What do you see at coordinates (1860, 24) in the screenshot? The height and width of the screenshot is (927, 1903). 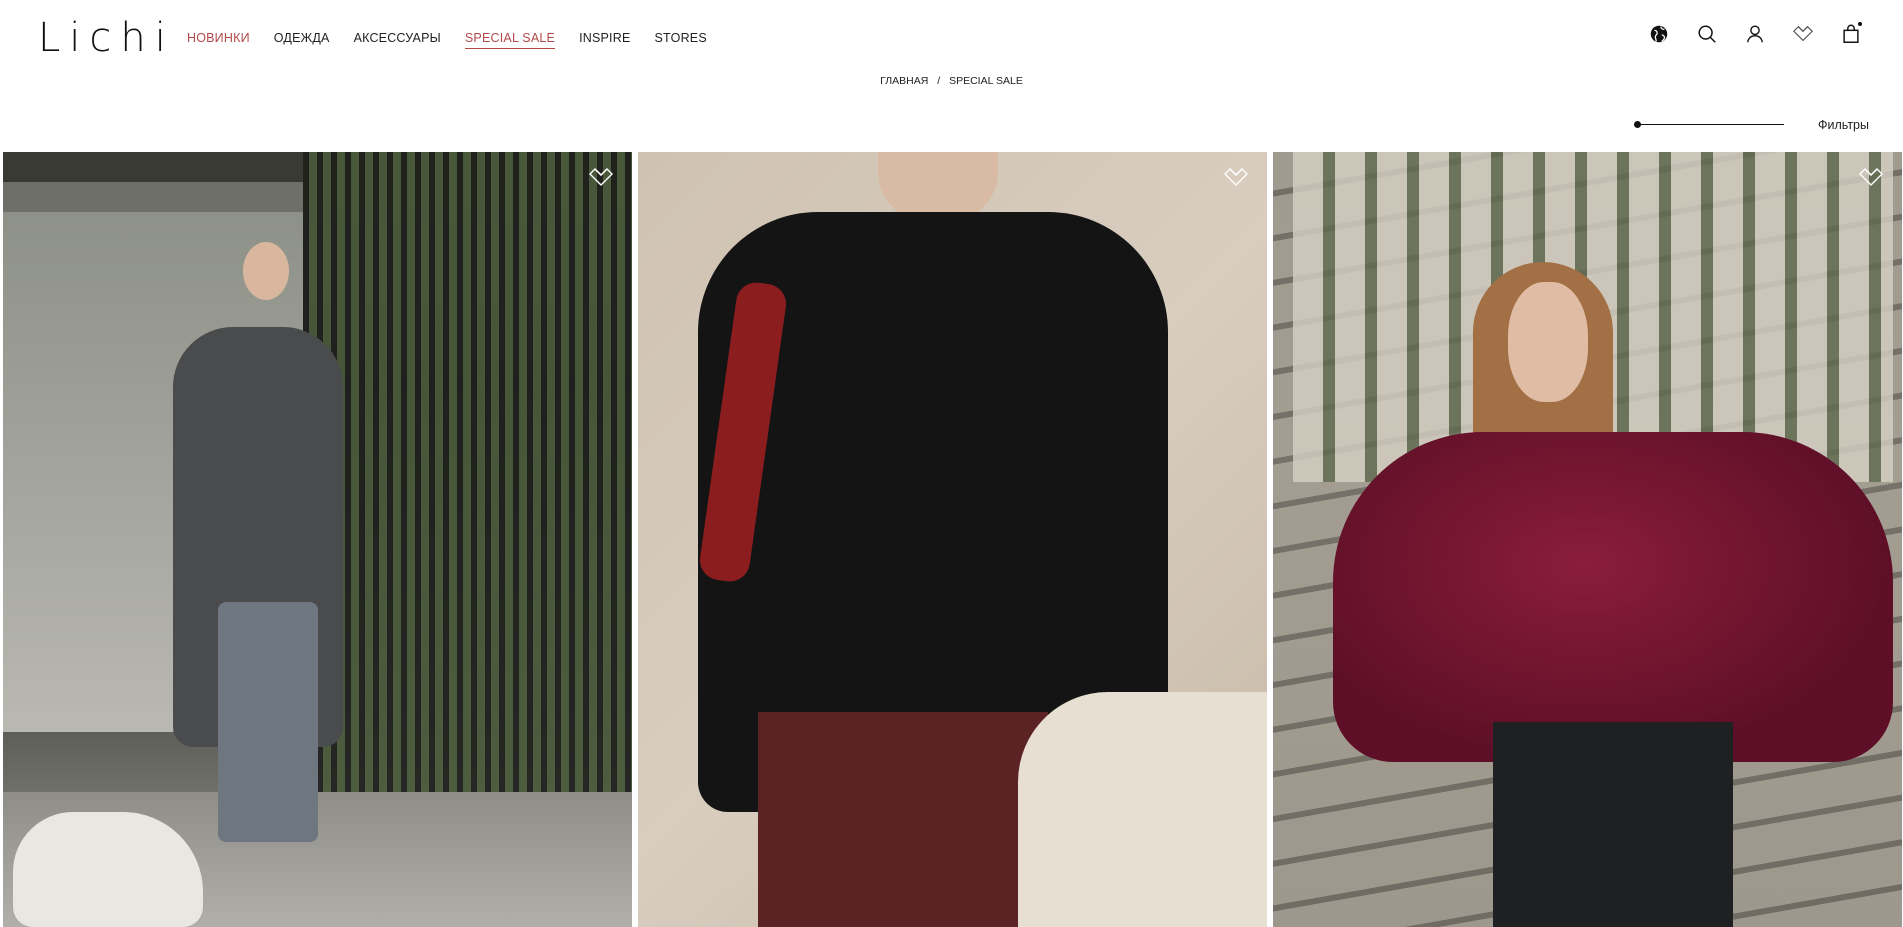 I see `cart-indicator-dot` at bounding box center [1860, 24].